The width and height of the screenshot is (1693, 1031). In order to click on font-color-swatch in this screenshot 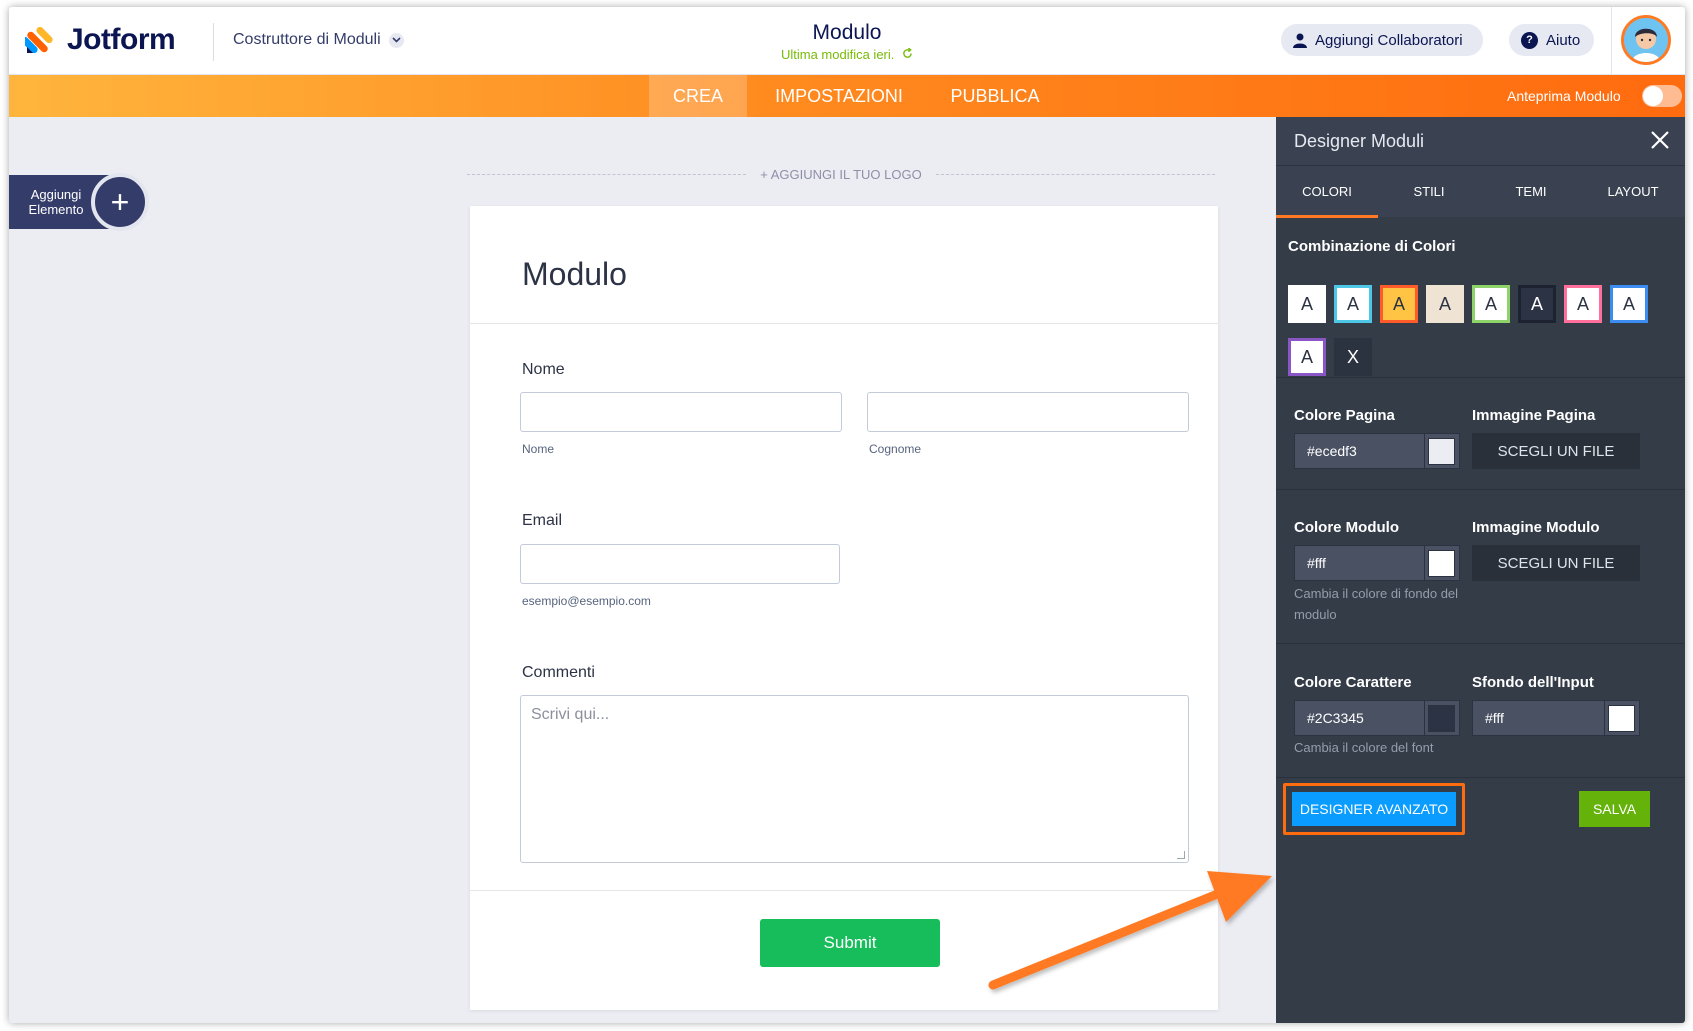, I will do `click(1441, 718)`.